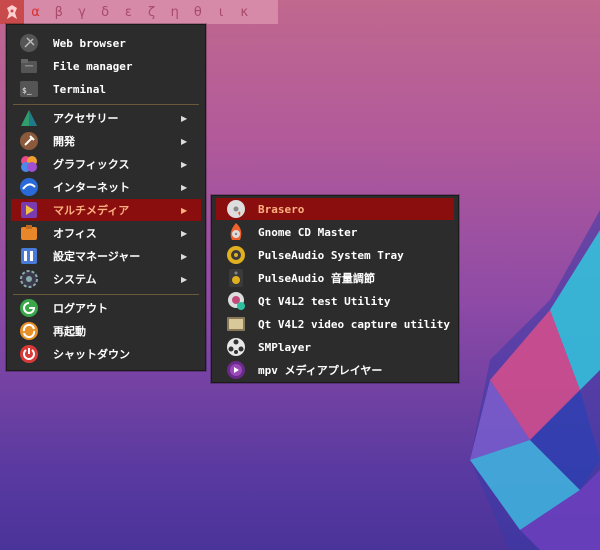  I want to click on shutdown-icon, so click(29, 354).